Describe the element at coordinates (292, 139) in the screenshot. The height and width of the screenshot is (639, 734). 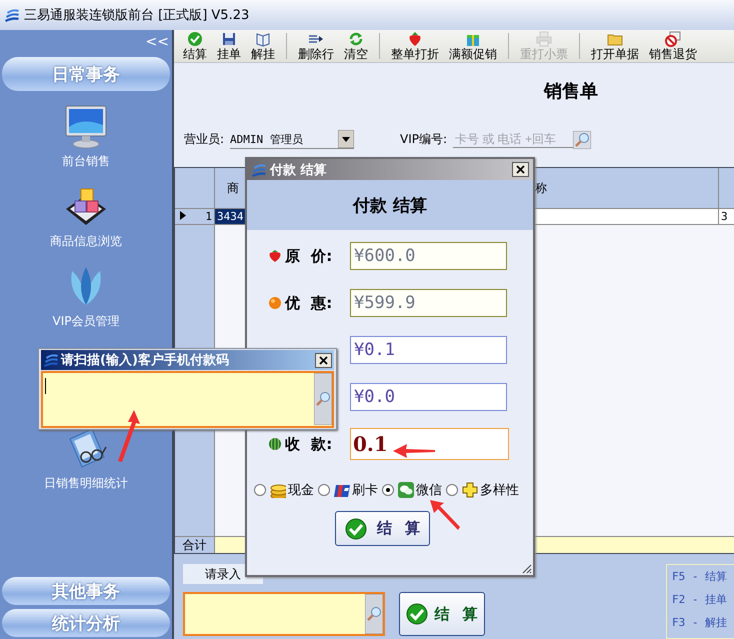
I see `salesperson-dropdown: ADMIN 管理员` at that location.